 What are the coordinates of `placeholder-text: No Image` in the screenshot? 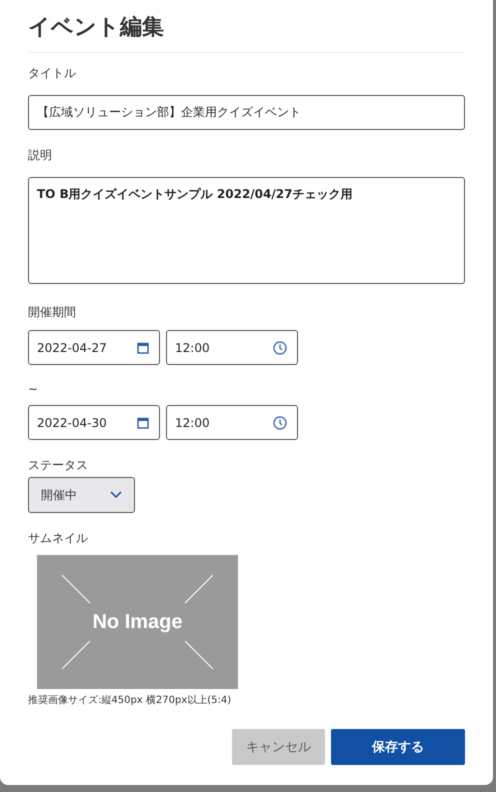 It's located at (137, 622).